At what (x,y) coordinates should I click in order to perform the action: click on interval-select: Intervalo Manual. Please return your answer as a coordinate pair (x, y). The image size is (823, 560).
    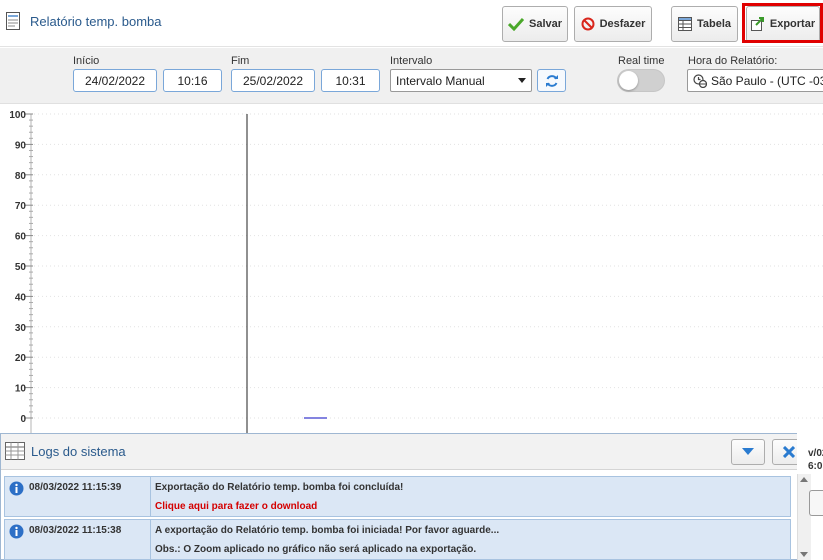
    Looking at the image, I should click on (461, 80).